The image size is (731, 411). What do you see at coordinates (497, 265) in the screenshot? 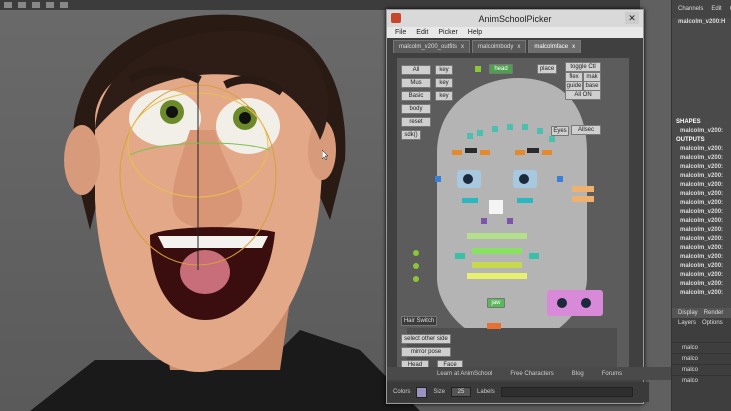
I see `lower-lip-ctrl` at bounding box center [497, 265].